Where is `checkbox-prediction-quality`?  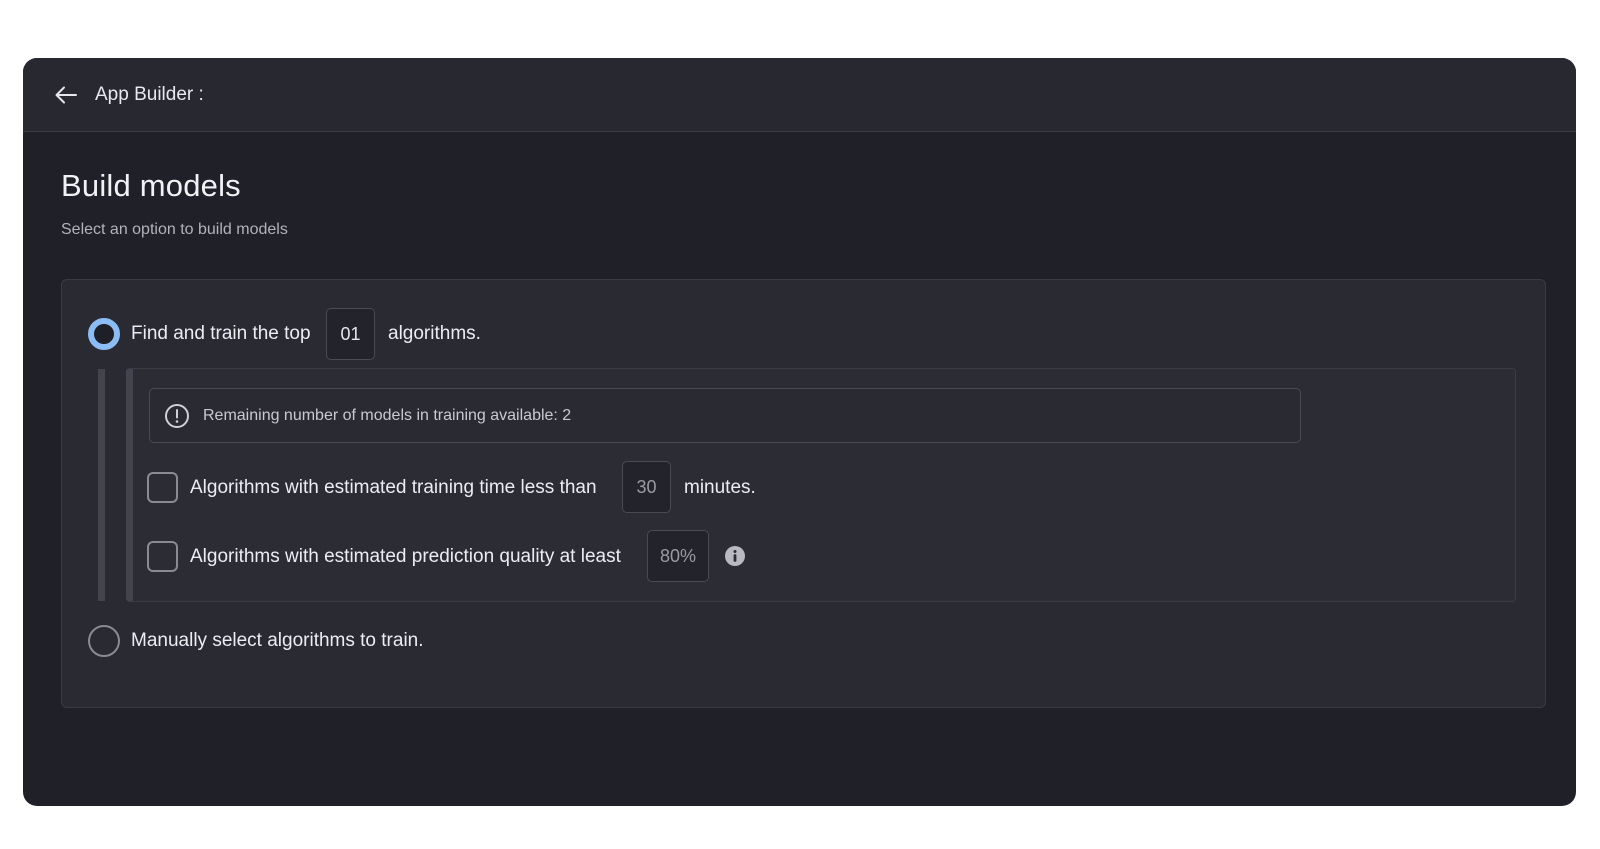 checkbox-prediction-quality is located at coordinates (162, 556).